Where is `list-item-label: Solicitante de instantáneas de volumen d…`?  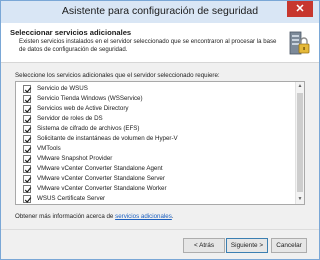 list-item-label: Solicitante de instantáneas de volumen d… is located at coordinates (107, 138).